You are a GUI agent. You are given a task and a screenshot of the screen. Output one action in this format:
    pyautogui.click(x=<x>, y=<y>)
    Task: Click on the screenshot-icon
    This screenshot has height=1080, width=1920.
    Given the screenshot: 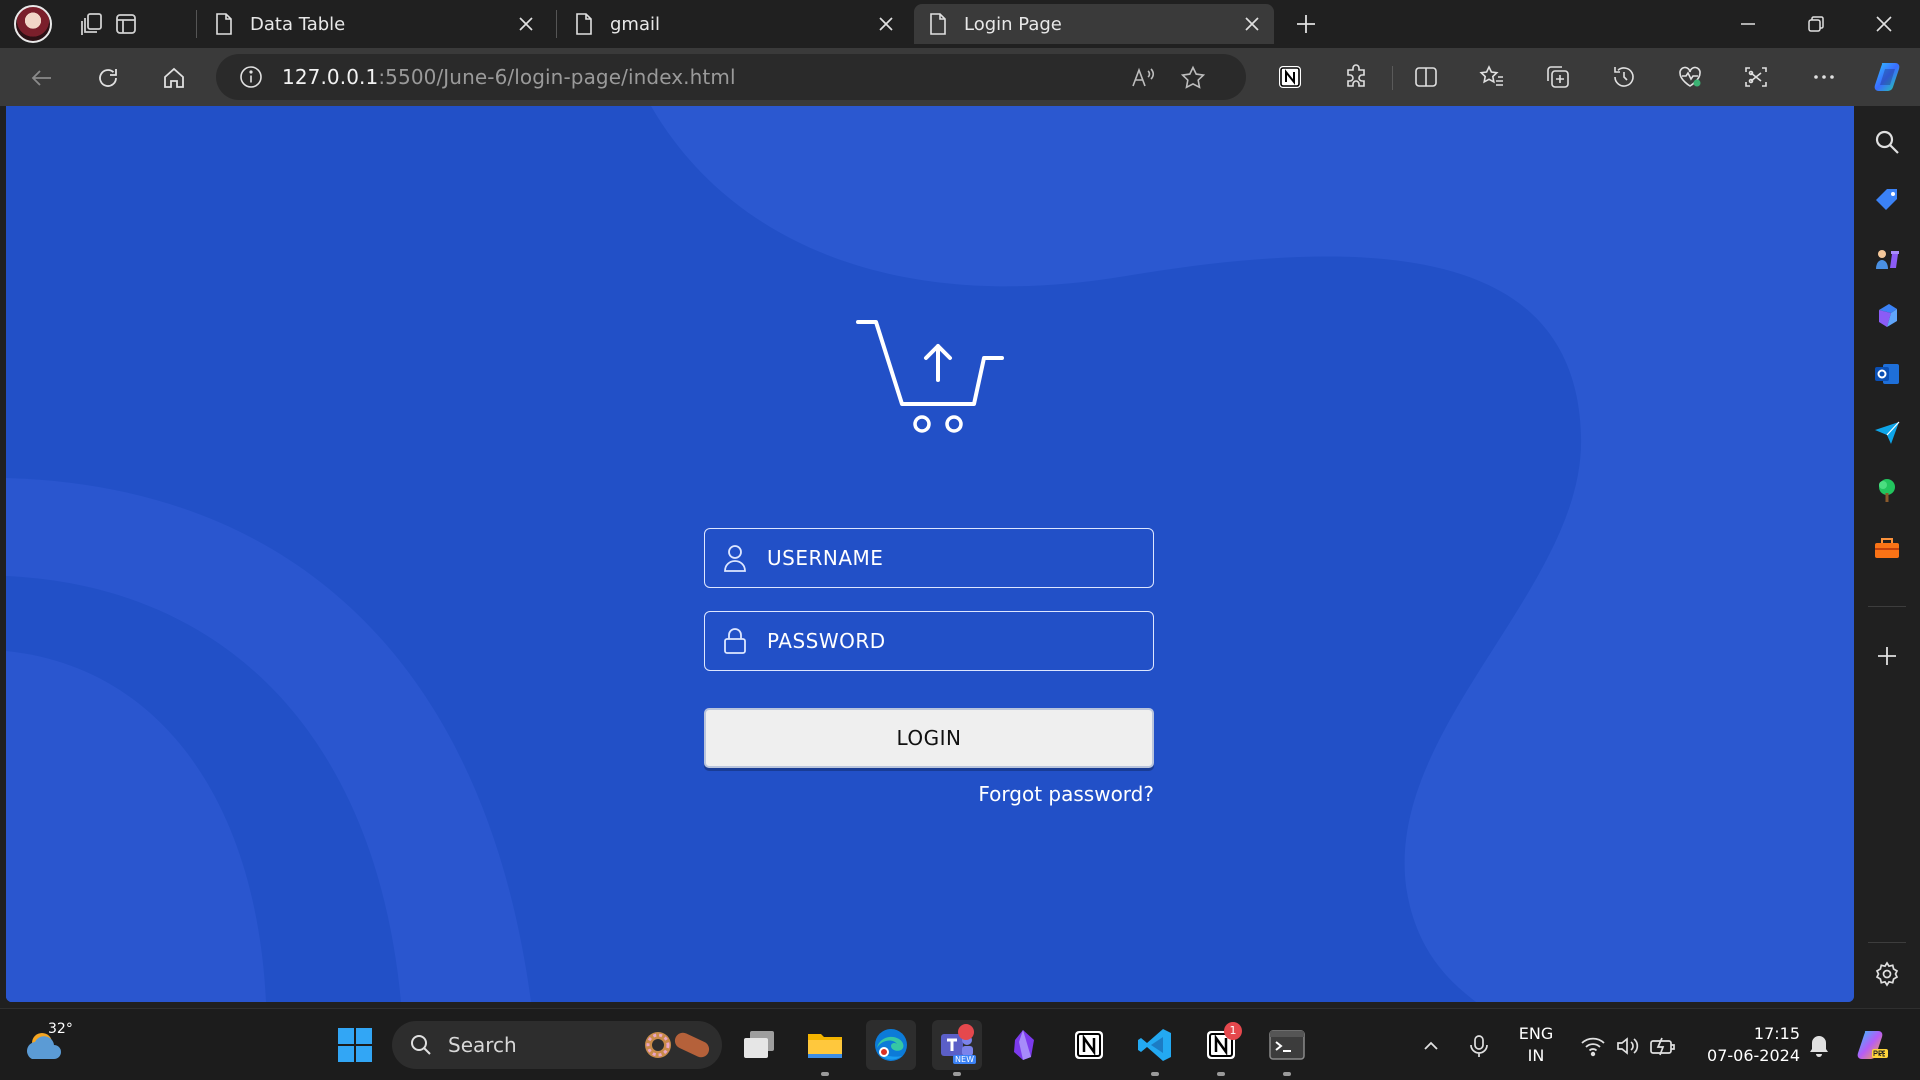 What is the action you would take?
    pyautogui.click(x=1756, y=77)
    